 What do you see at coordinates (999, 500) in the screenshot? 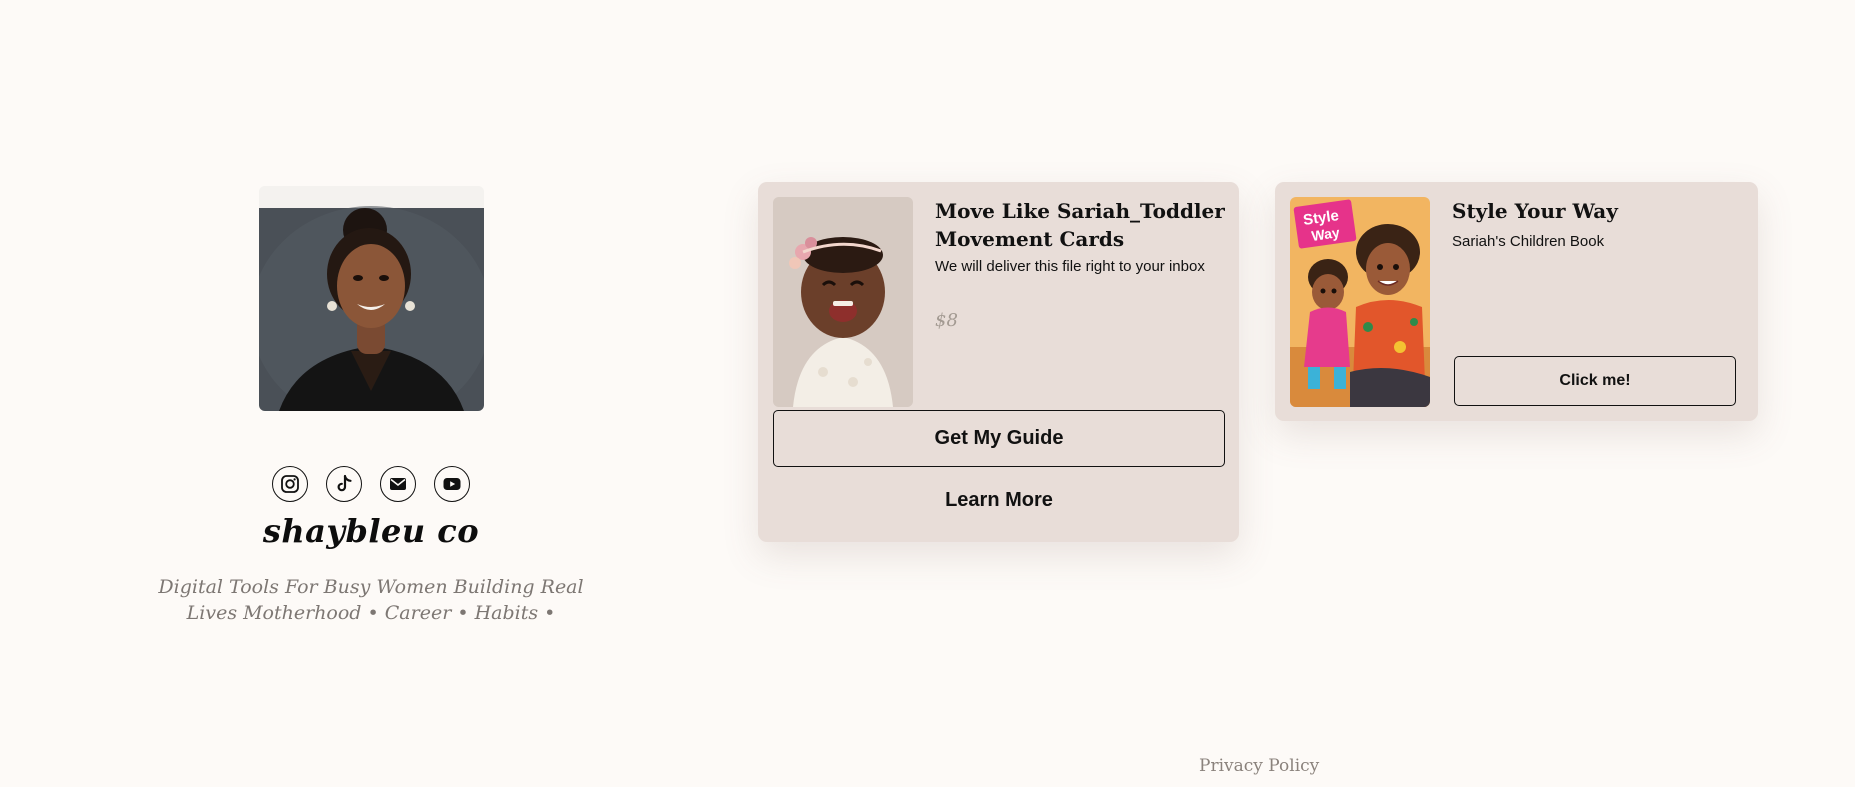
I see `learn-more-link: Learn More` at bounding box center [999, 500].